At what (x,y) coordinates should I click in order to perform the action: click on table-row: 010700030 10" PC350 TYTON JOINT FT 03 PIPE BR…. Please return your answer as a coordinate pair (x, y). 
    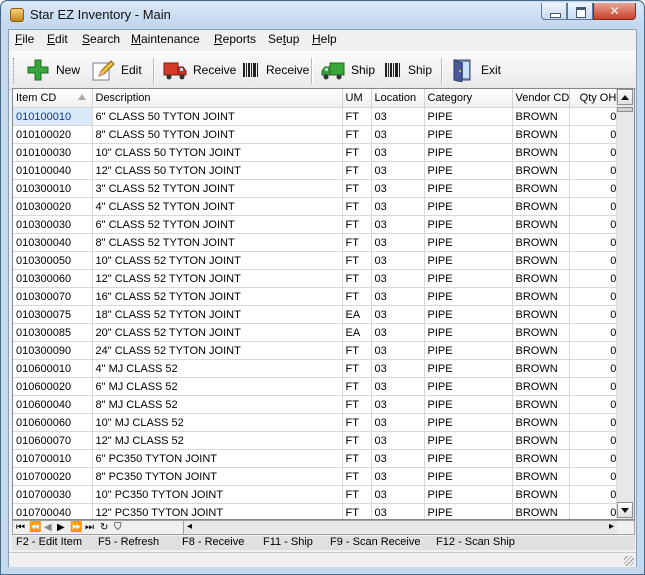
    Looking at the image, I should click on (317, 494).